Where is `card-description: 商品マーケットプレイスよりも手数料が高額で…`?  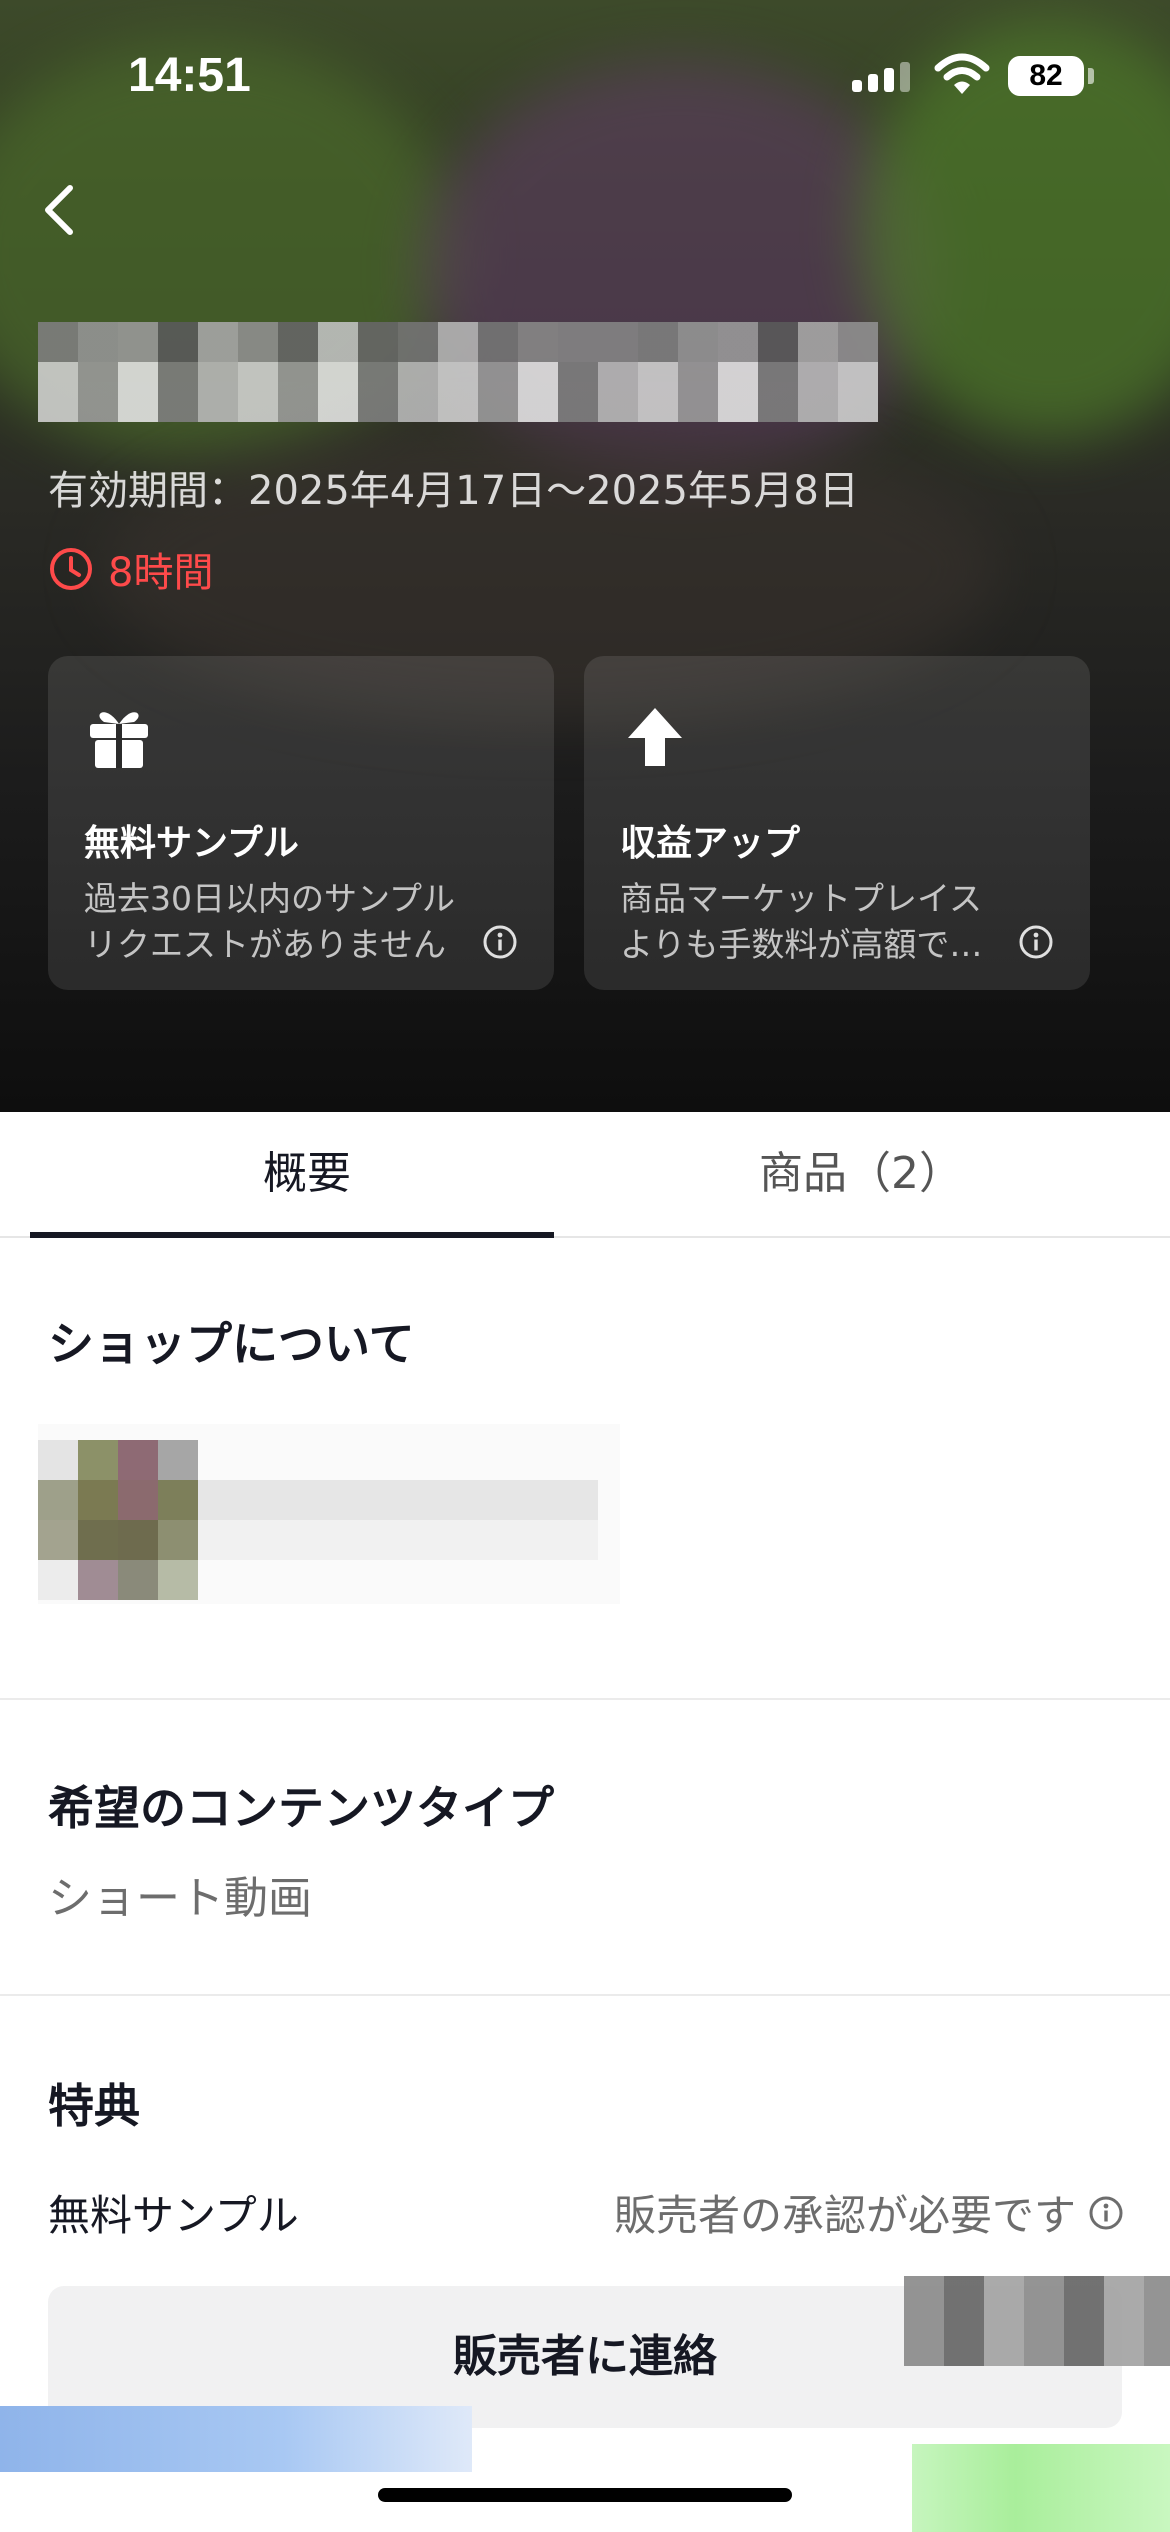
card-description: 商品マーケットプレイスよりも手数料が高額で… is located at coordinates (801, 921).